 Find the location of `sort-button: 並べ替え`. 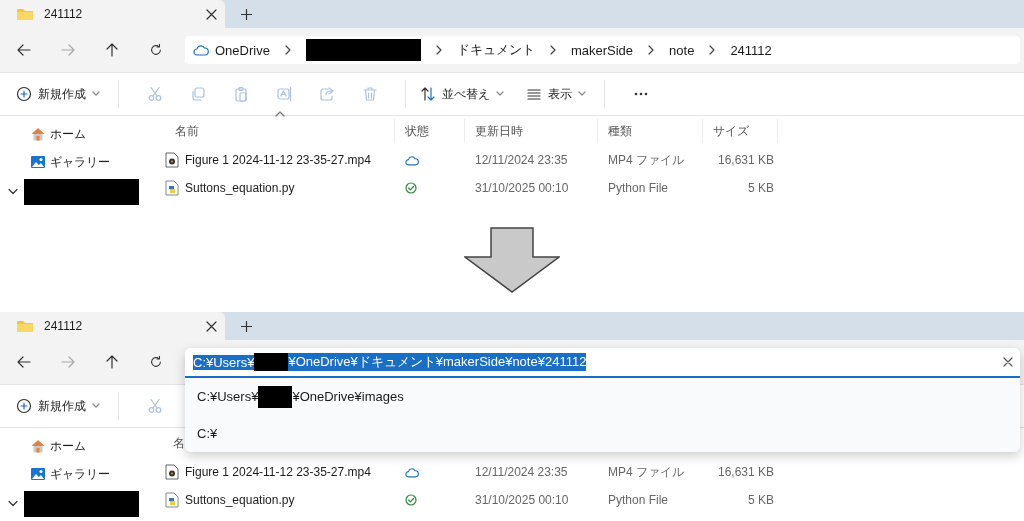

sort-button: 並べ替え is located at coordinates (462, 94).